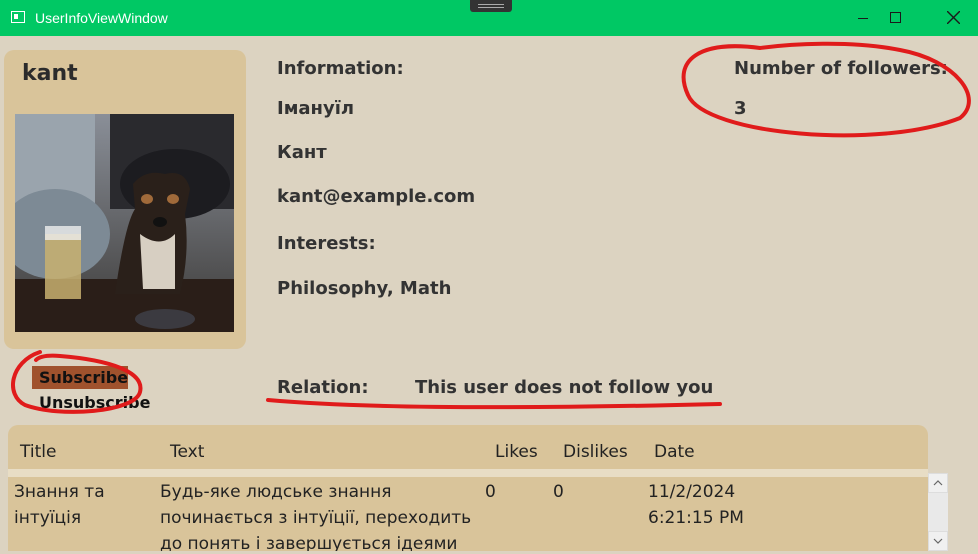  Describe the element at coordinates (489, 18) in the screenshot. I see `title-bar: UserInfoViewWindow` at that location.